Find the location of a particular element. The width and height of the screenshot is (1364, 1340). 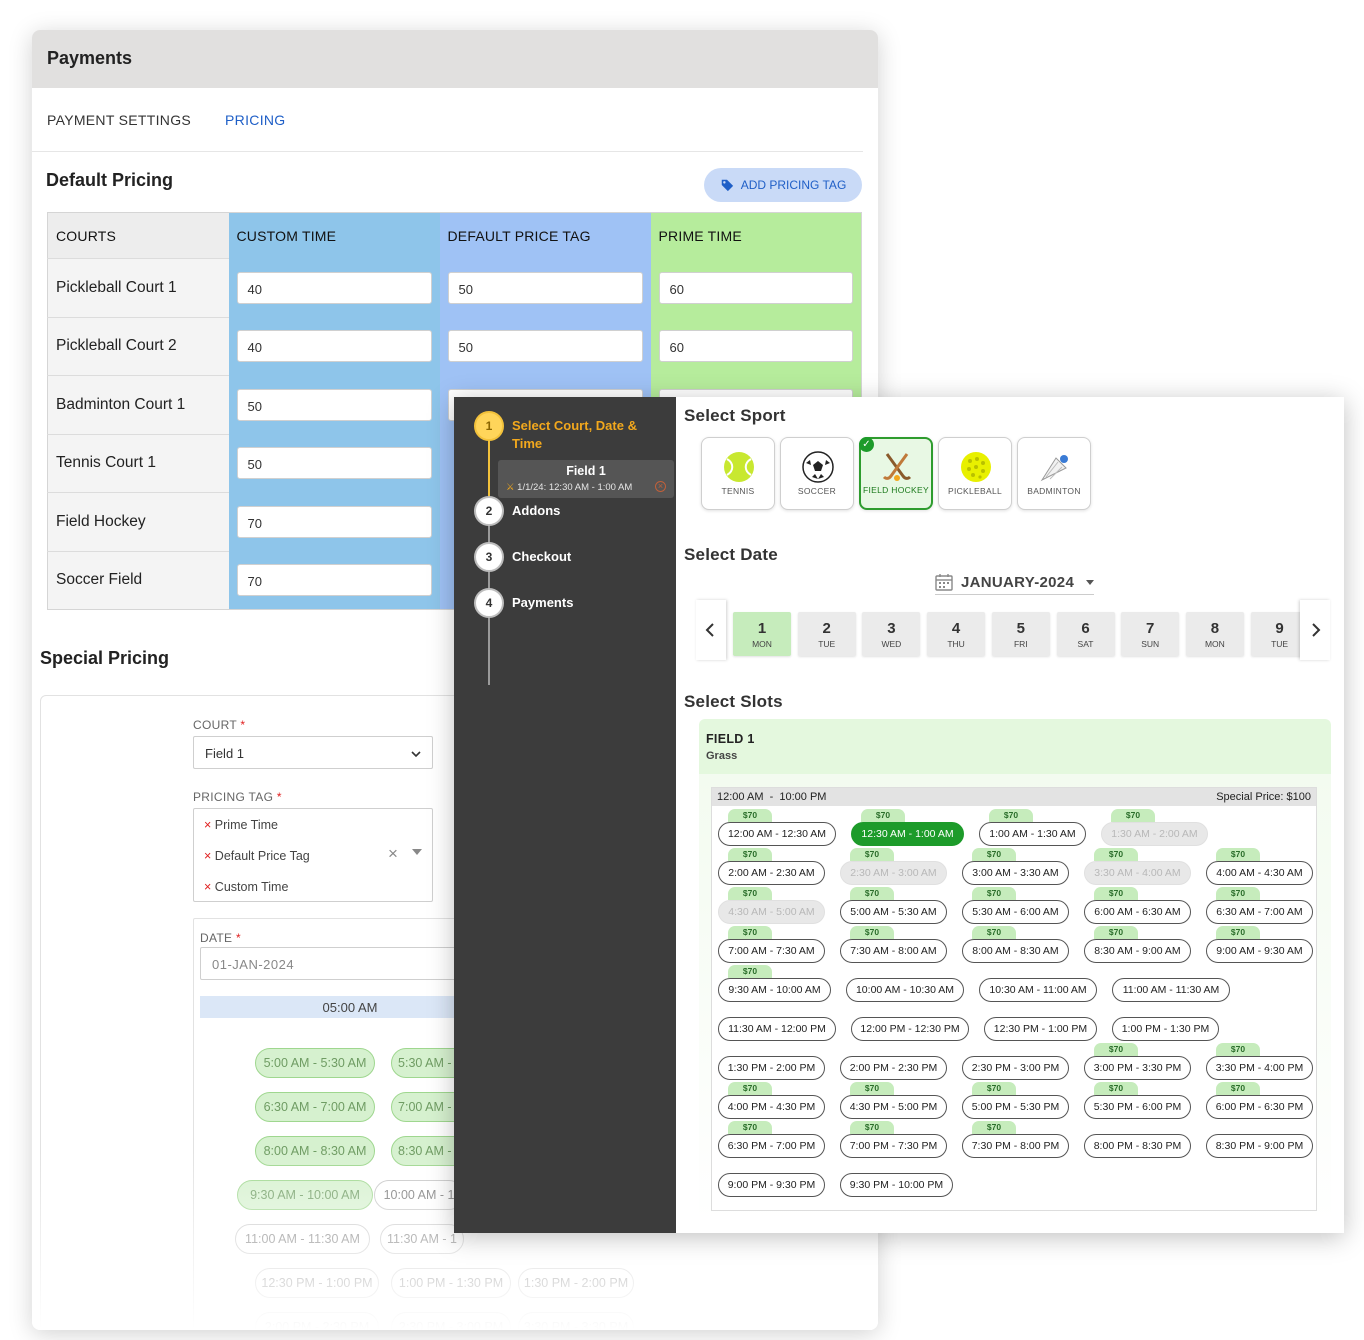

court-select: Field 1 is located at coordinates (313, 752).